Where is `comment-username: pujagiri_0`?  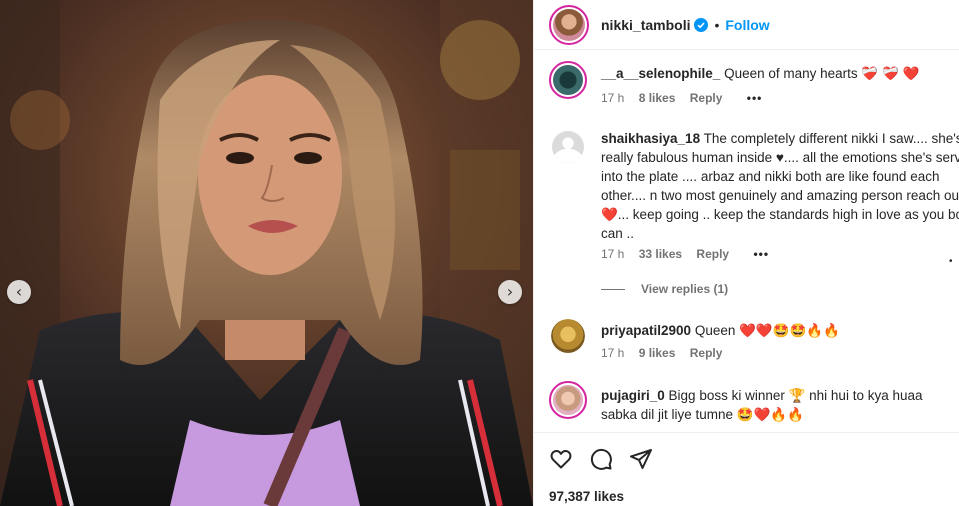
comment-username: pujagiri_0 is located at coordinates (633, 395).